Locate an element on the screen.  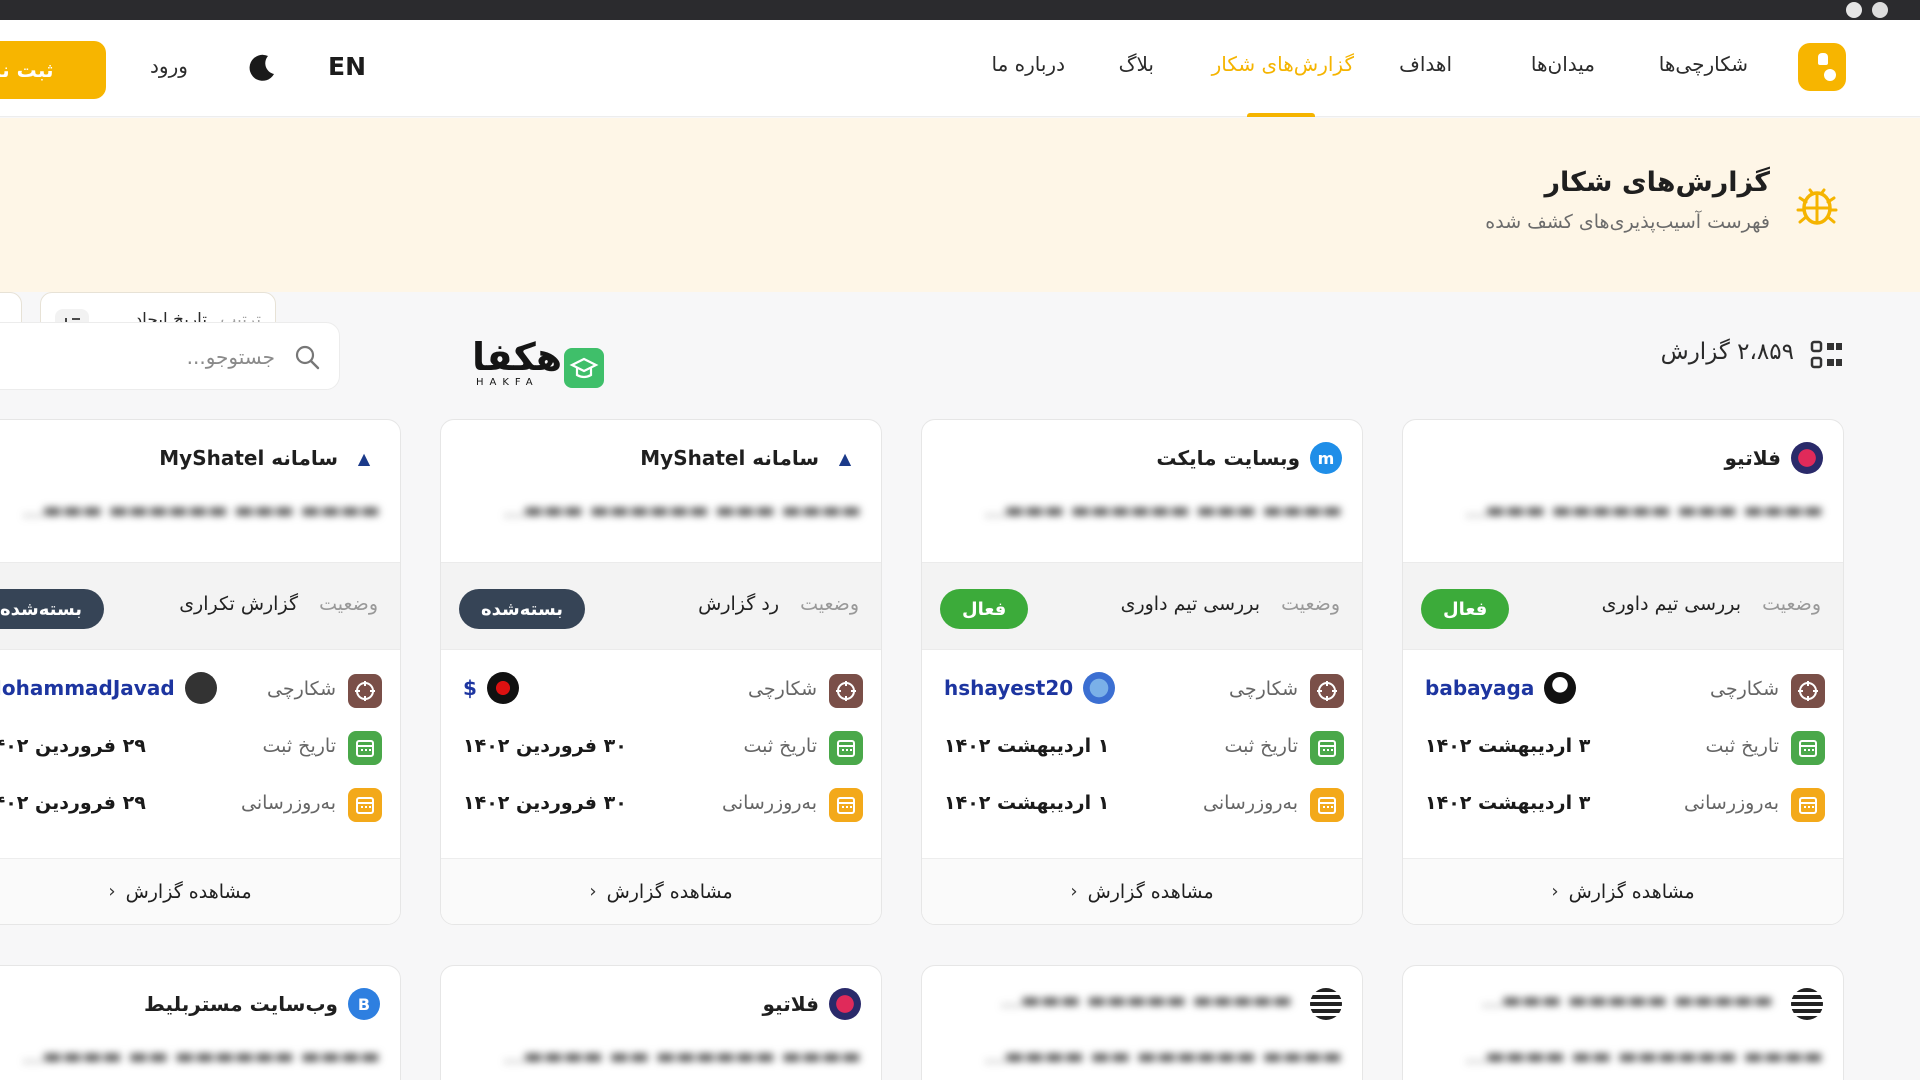
created-row: تاریخ ثبت ۳ اردیبهشت ۱۴۰۲ is located at coordinates (1623, 747).